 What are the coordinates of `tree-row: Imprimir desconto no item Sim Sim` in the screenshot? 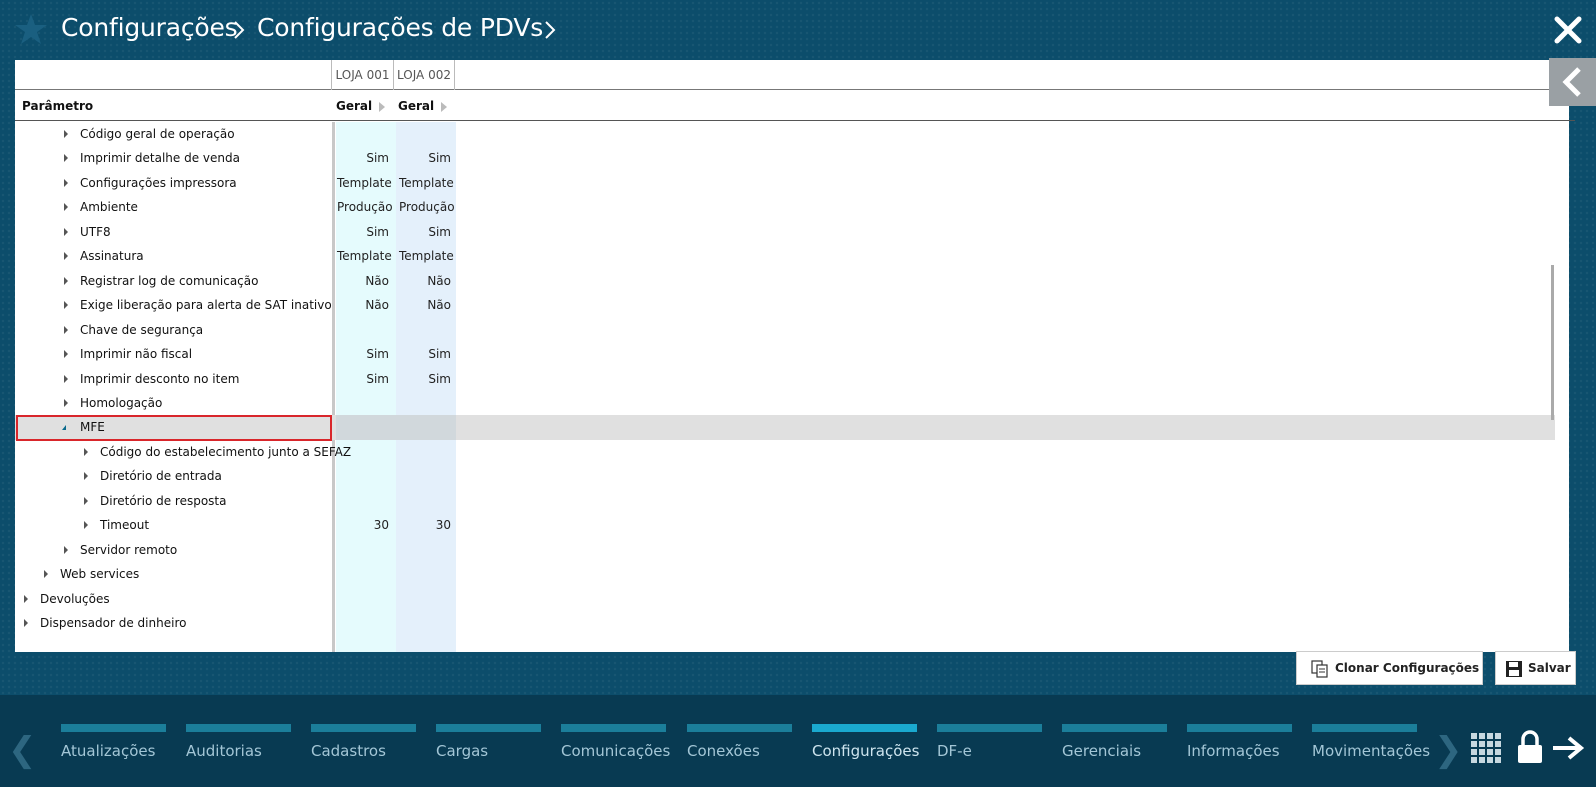 It's located at (785, 379).